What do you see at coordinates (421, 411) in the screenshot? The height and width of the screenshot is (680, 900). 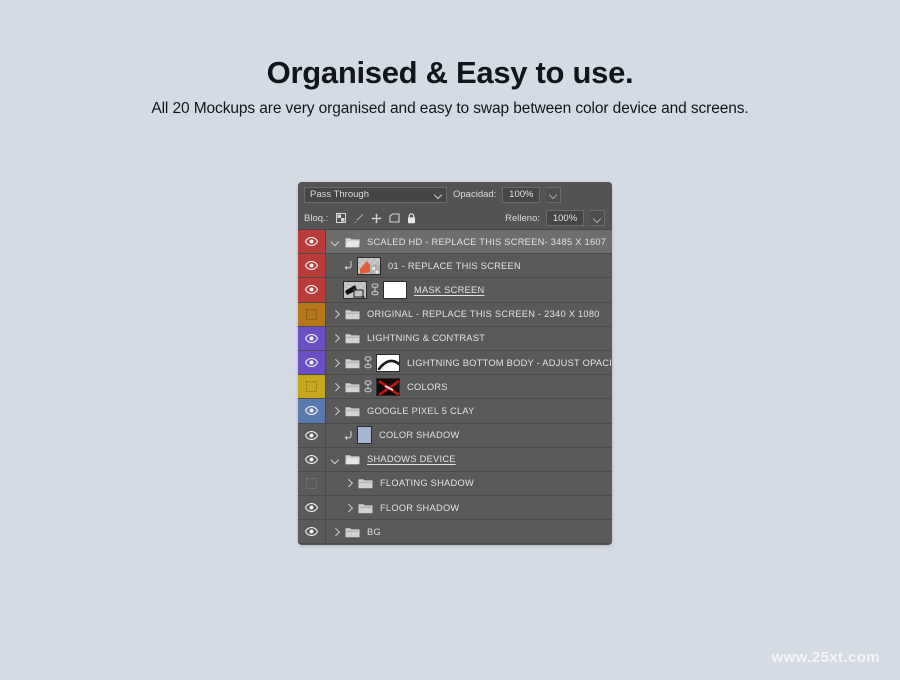 I see `layer-name: GOOGLE PIXEL 5 CLAY` at bounding box center [421, 411].